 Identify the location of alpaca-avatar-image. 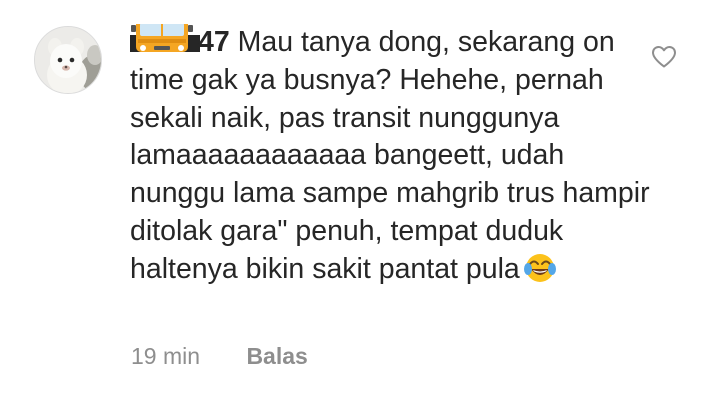
(68, 60).